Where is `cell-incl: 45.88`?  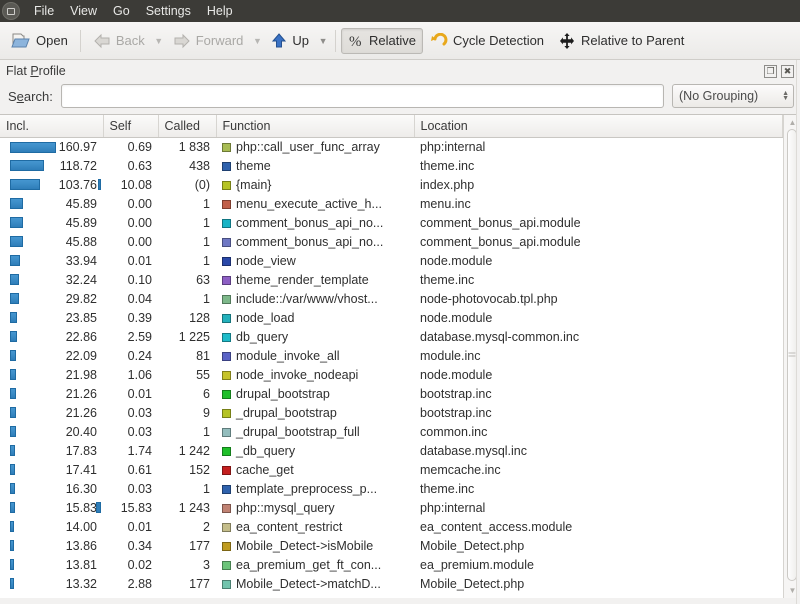
cell-incl: 45.88 is located at coordinates (51, 241).